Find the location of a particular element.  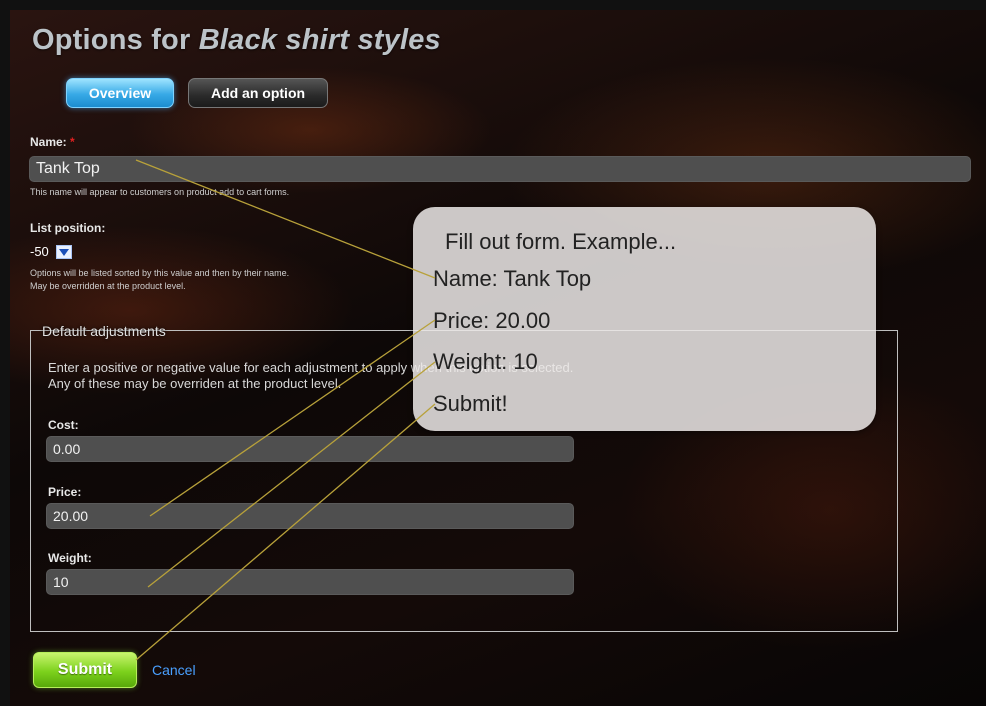

name-label: Name: * is located at coordinates (52, 142).